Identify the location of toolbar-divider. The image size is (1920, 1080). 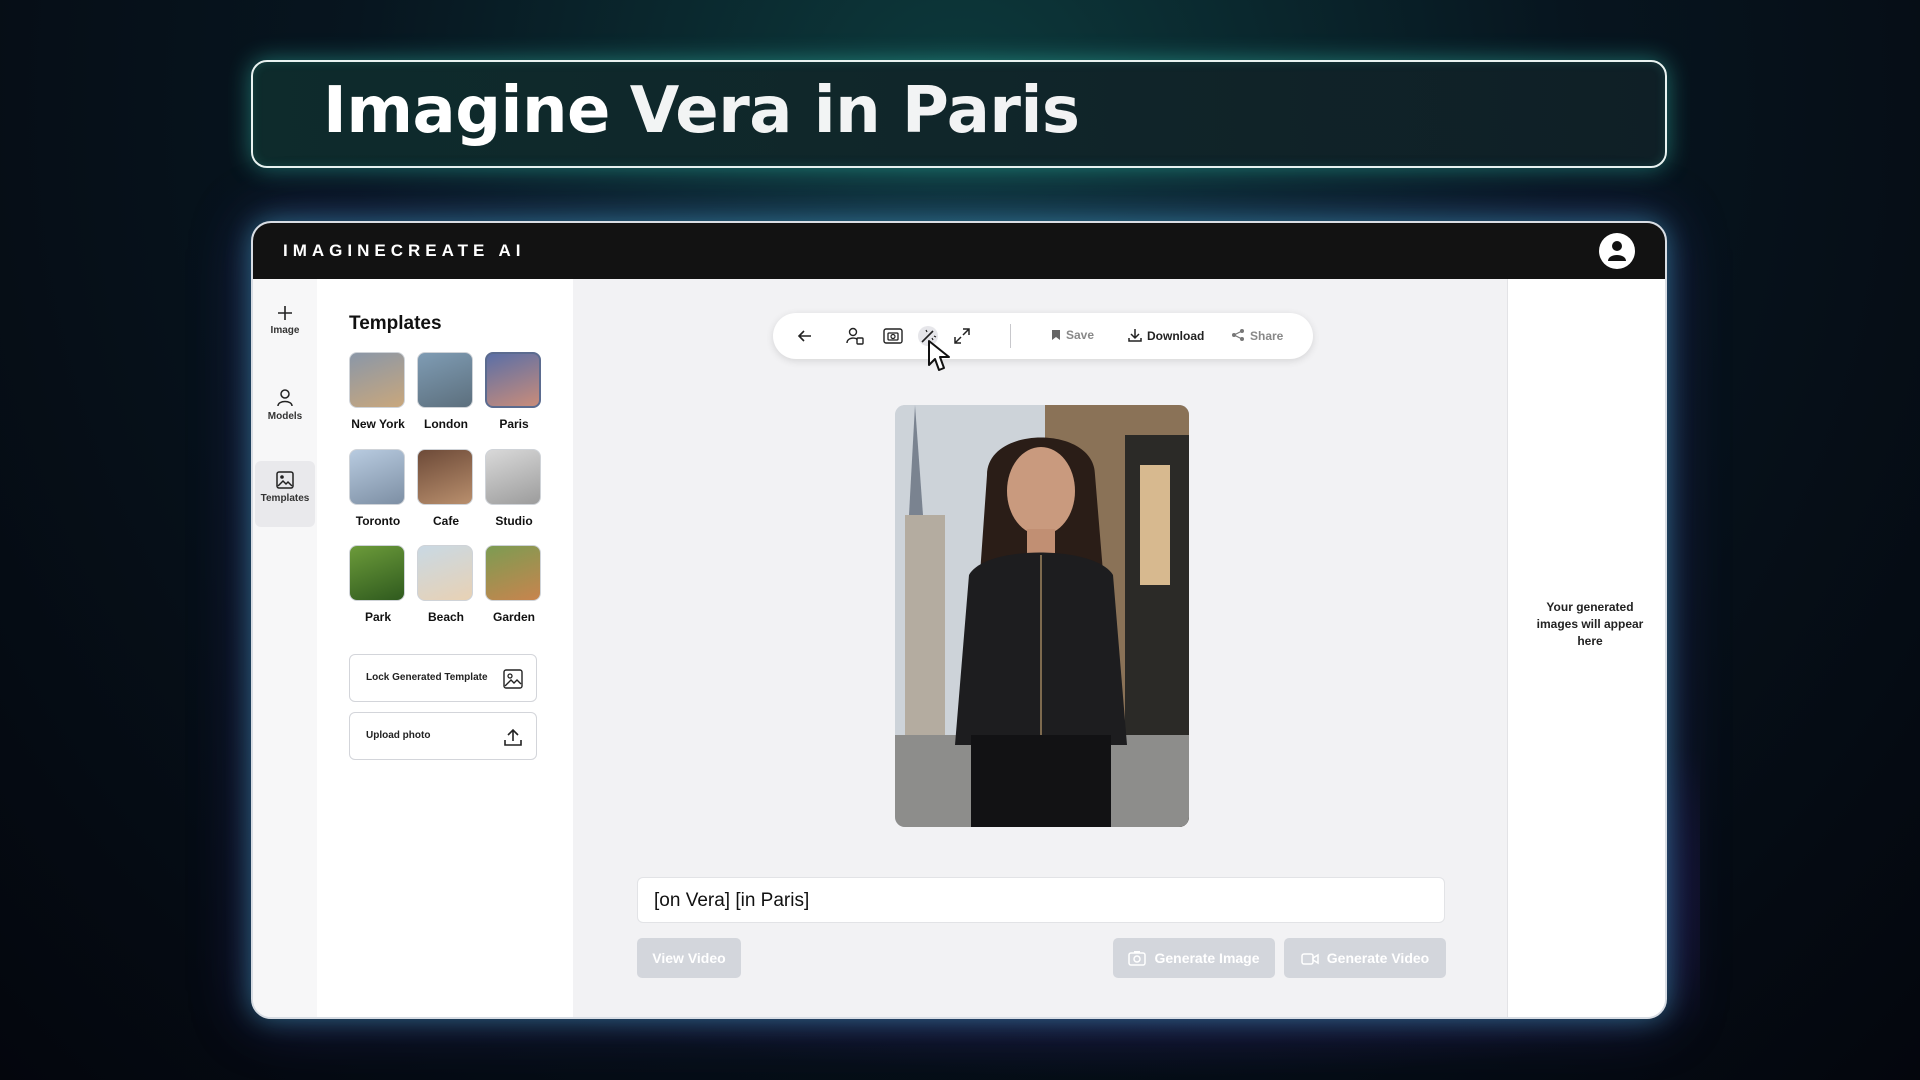
(1010, 336).